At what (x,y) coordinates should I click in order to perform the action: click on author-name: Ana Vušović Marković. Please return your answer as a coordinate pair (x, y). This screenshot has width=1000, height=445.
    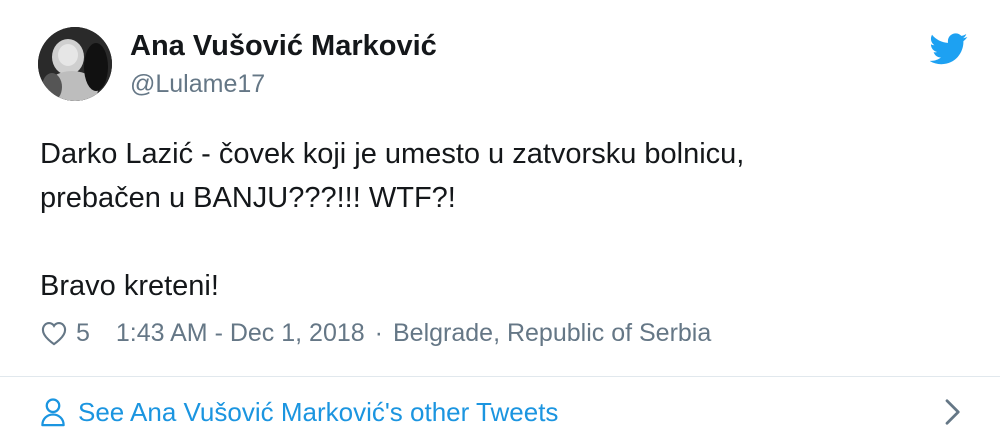
    Looking at the image, I should click on (283, 46).